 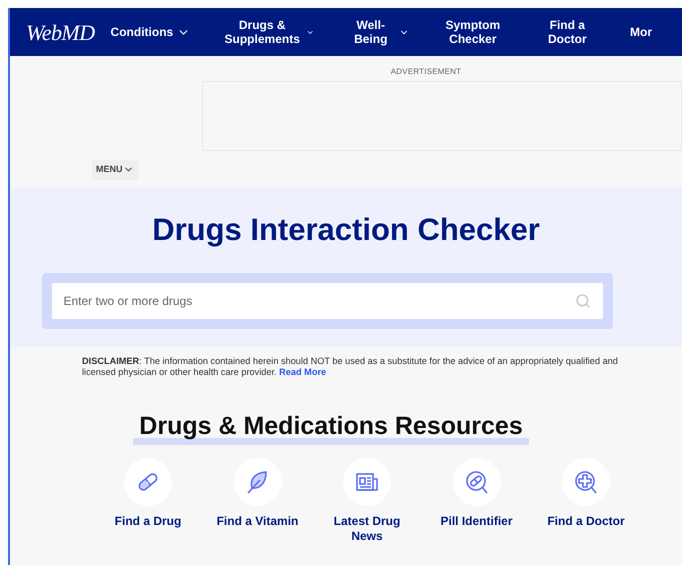 I want to click on search-field: Enter two or more drugs, so click(x=327, y=301).